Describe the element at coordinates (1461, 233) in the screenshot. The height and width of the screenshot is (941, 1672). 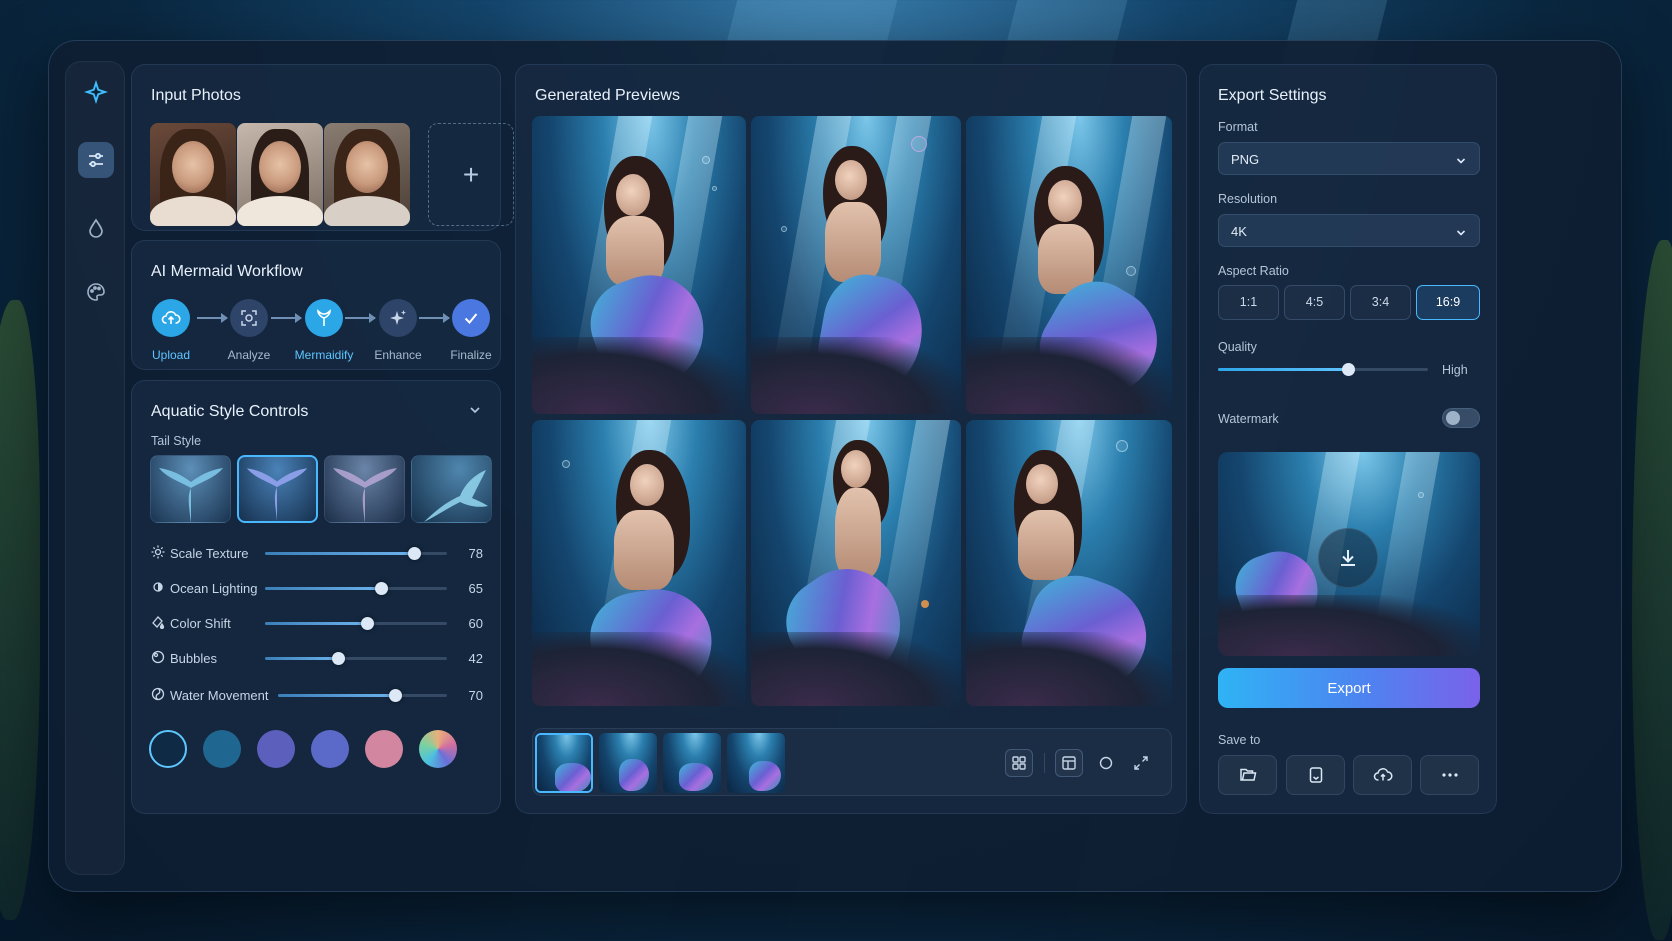
I see `chevron-down-icon` at that location.